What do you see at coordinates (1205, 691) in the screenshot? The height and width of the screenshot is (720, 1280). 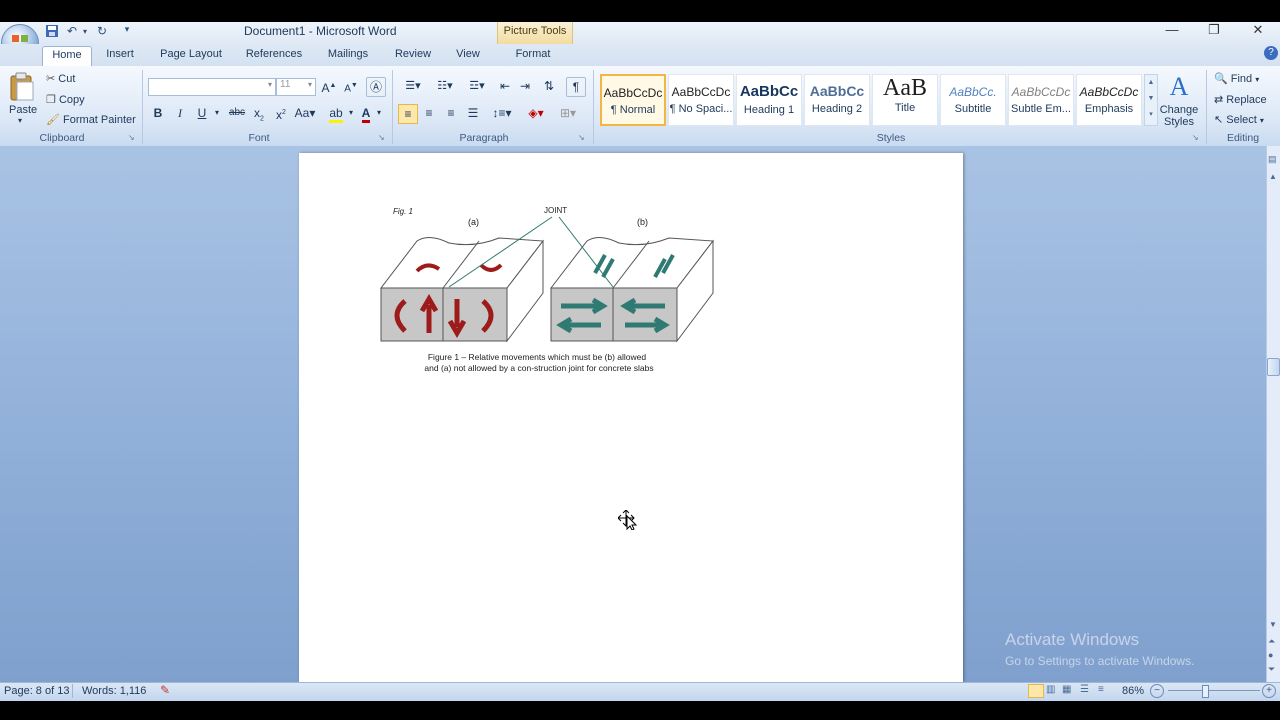 I see `zoom-slider-thumb` at bounding box center [1205, 691].